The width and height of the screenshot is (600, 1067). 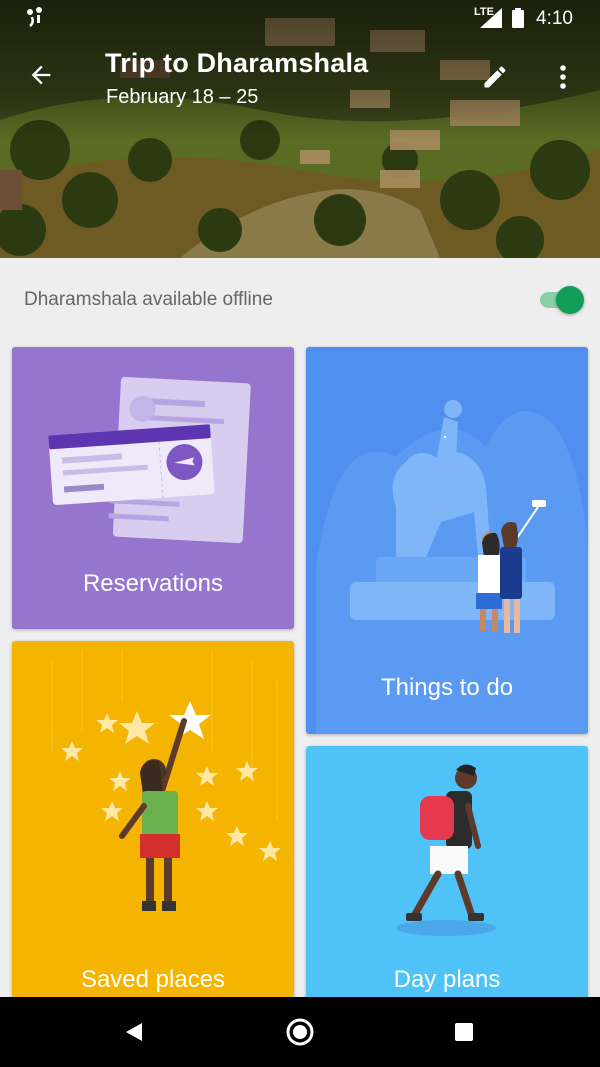 I want to click on things-to-do-label: Things to do, so click(x=447, y=687).